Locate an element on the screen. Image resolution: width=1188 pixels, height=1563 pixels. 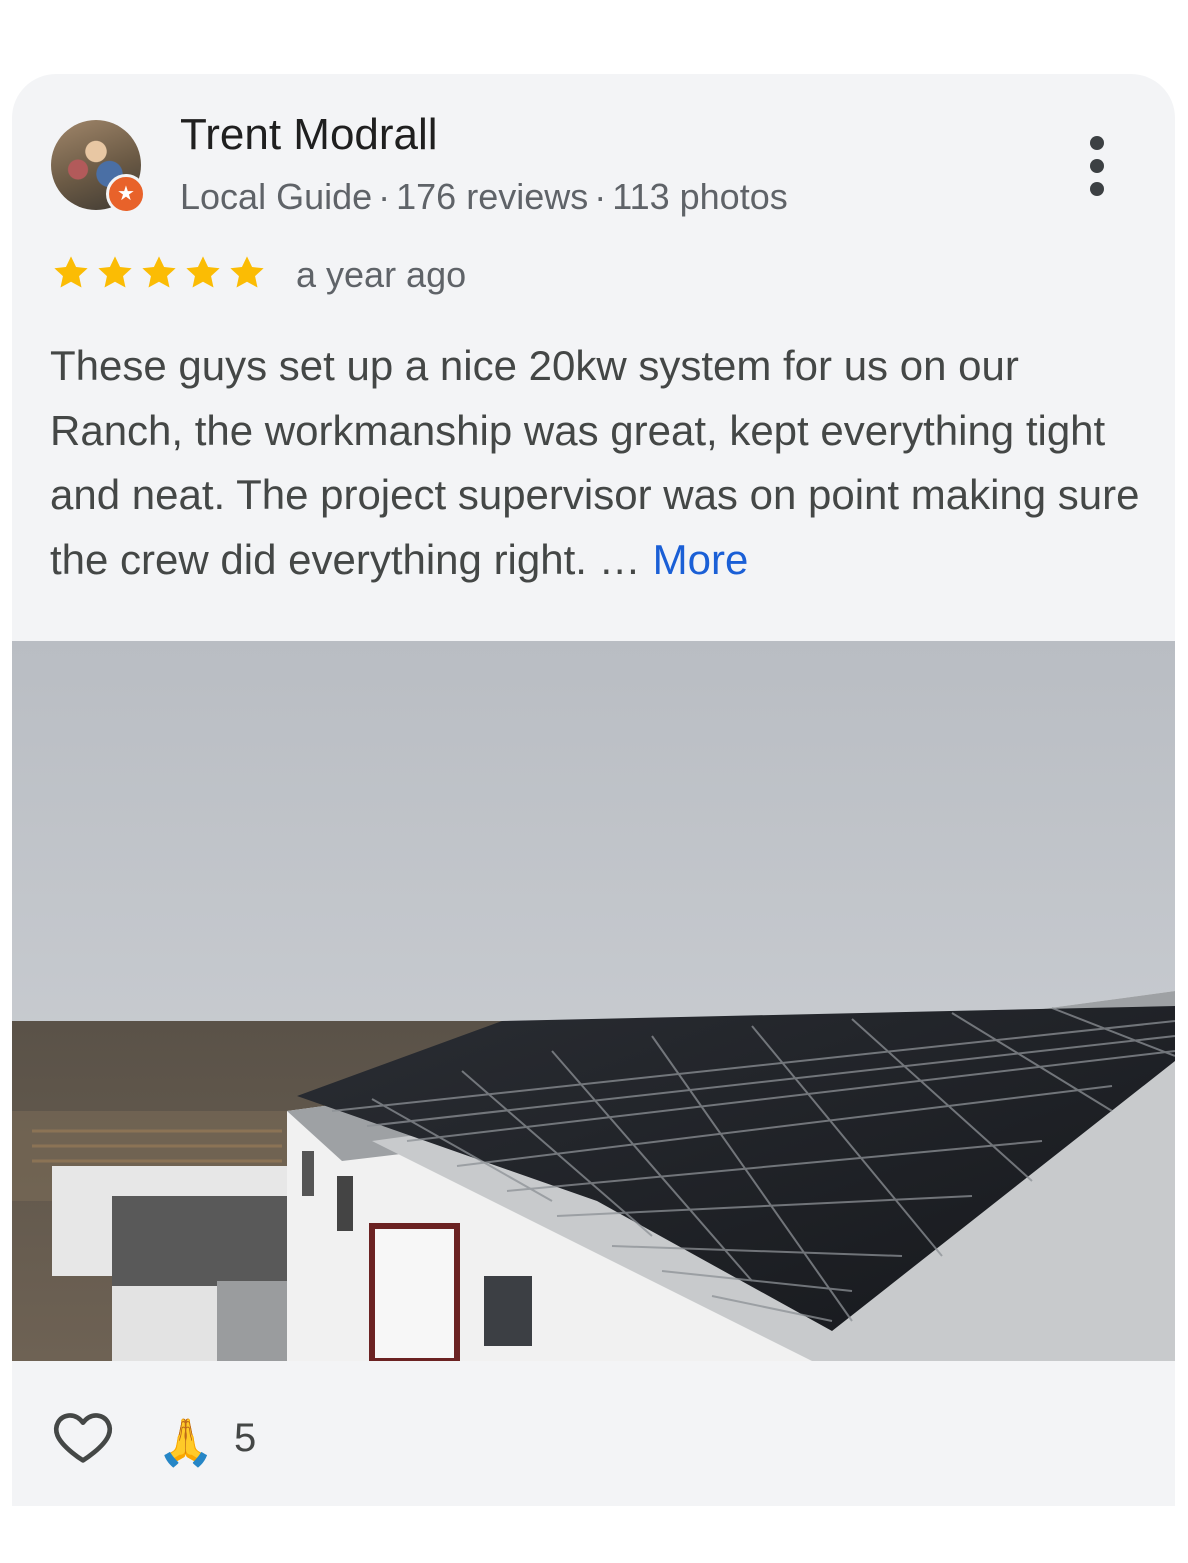
star-rating is located at coordinates (159, 273).